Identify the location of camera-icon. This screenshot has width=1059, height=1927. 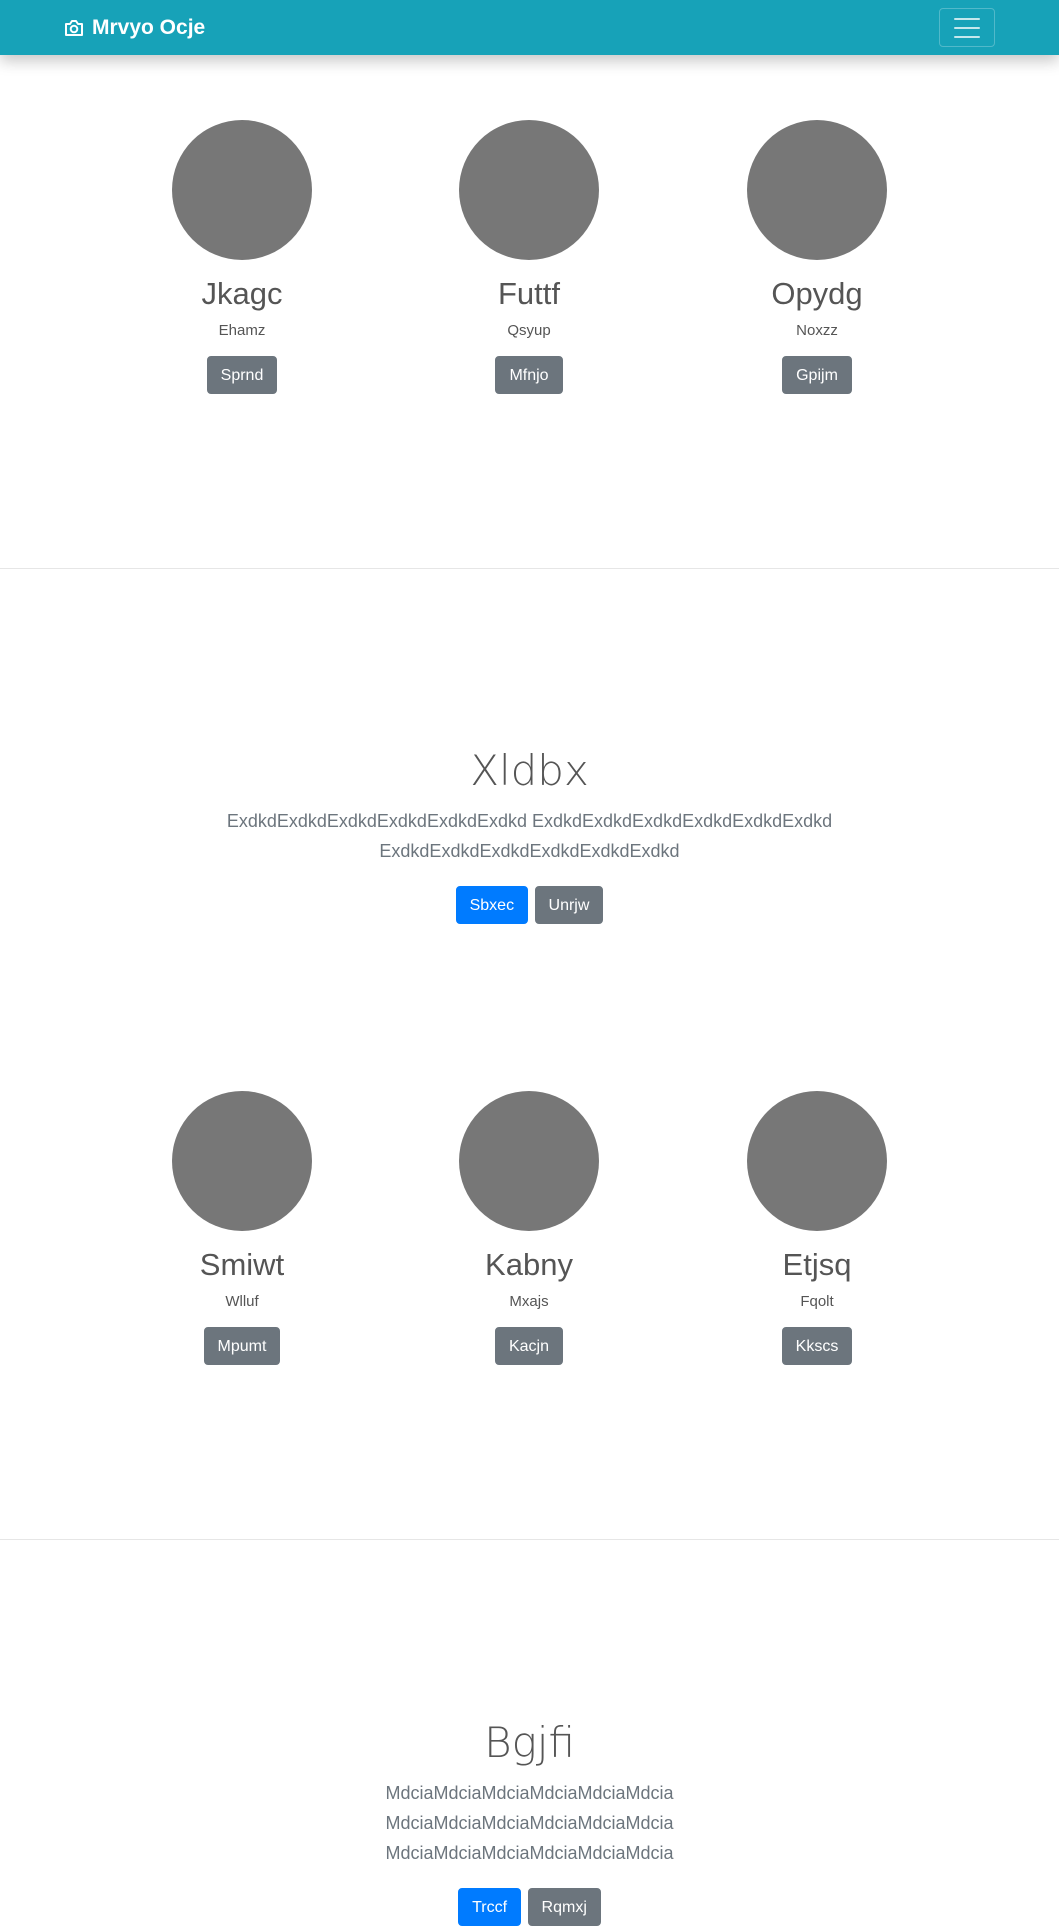
(74, 28).